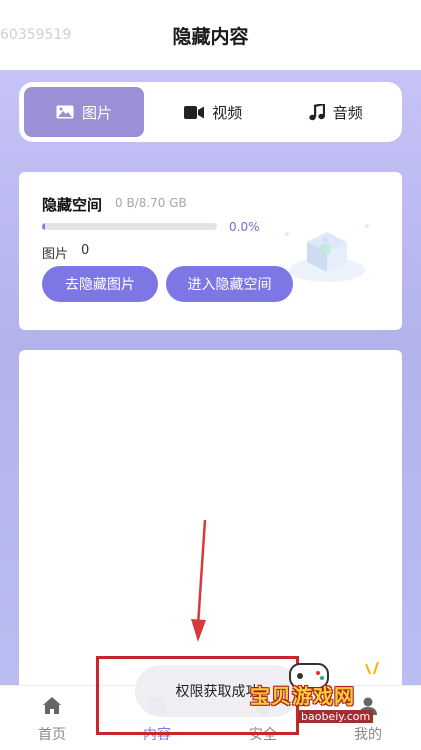 The width and height of the screenshot is (421, 750). Describe the element at coordinates (317, 112) in the screenshot. I see `music-icon` at that location.